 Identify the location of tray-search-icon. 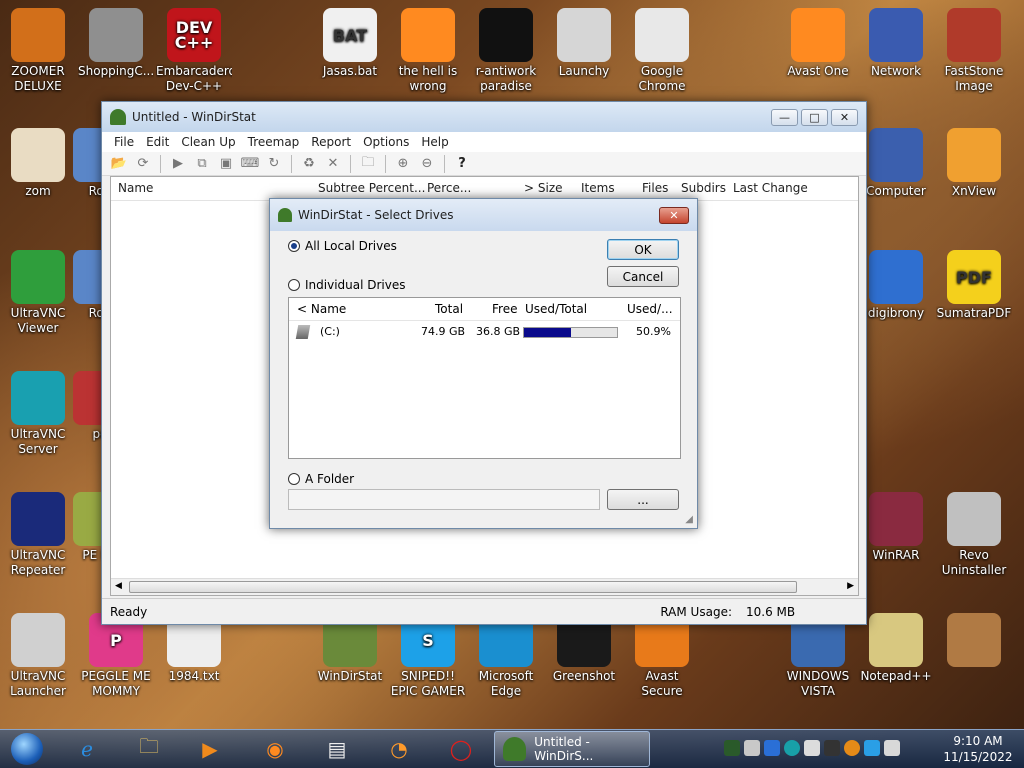
(852, 748).